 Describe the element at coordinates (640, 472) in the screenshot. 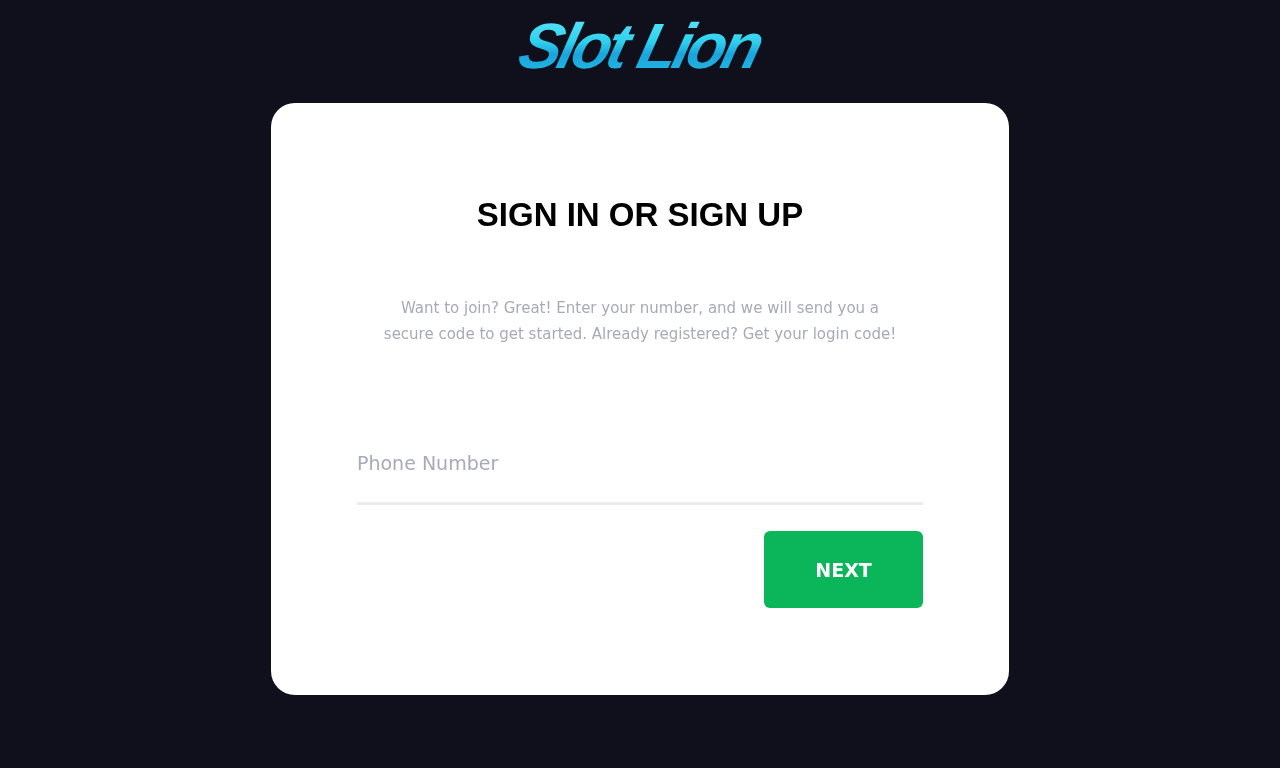

I see `phone-number-field: Phone Number` at that location.